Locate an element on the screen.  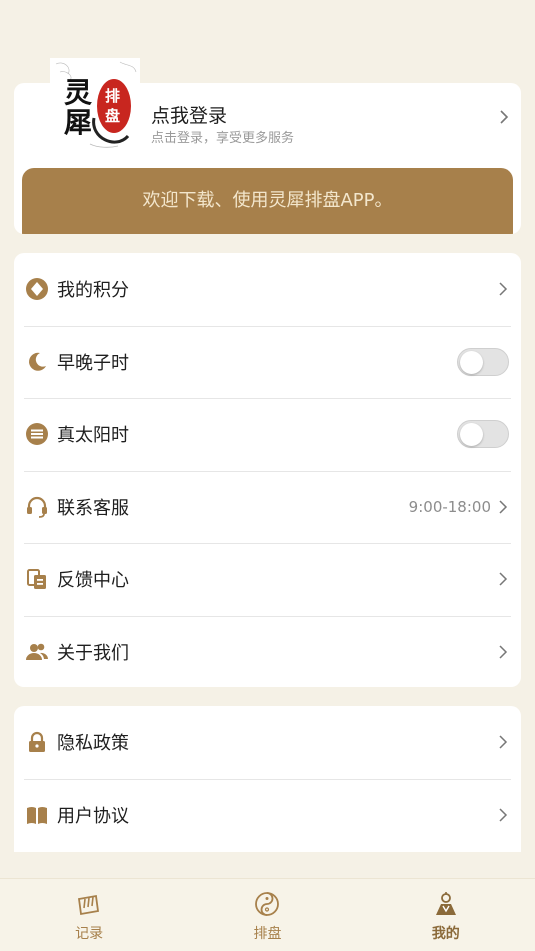
sun-time-icon is located at coordinates (37, 434).